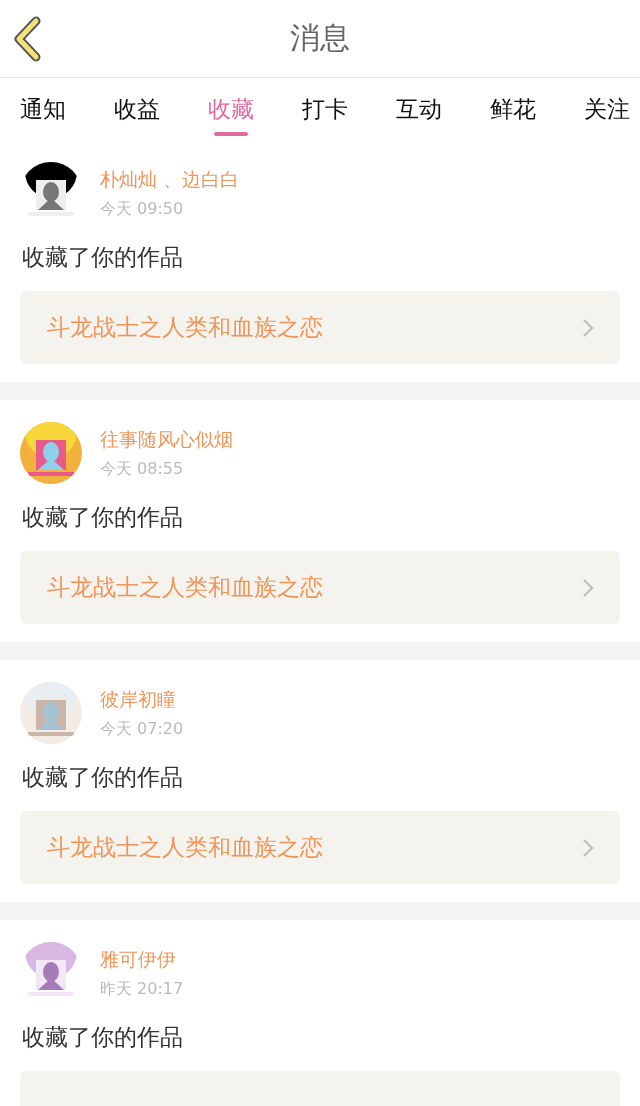 This screenshot has width=640, height=1106. I want to click on user-name: 雅可伊伊, so click(142, 959).